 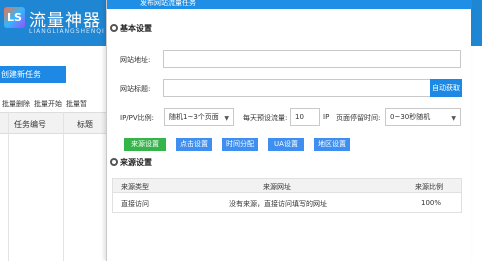 What do you see at coordinates (446, 88) in the screenshot?
I see `auto-fetch-button: 自动获取` at bounding box center [446, 88].